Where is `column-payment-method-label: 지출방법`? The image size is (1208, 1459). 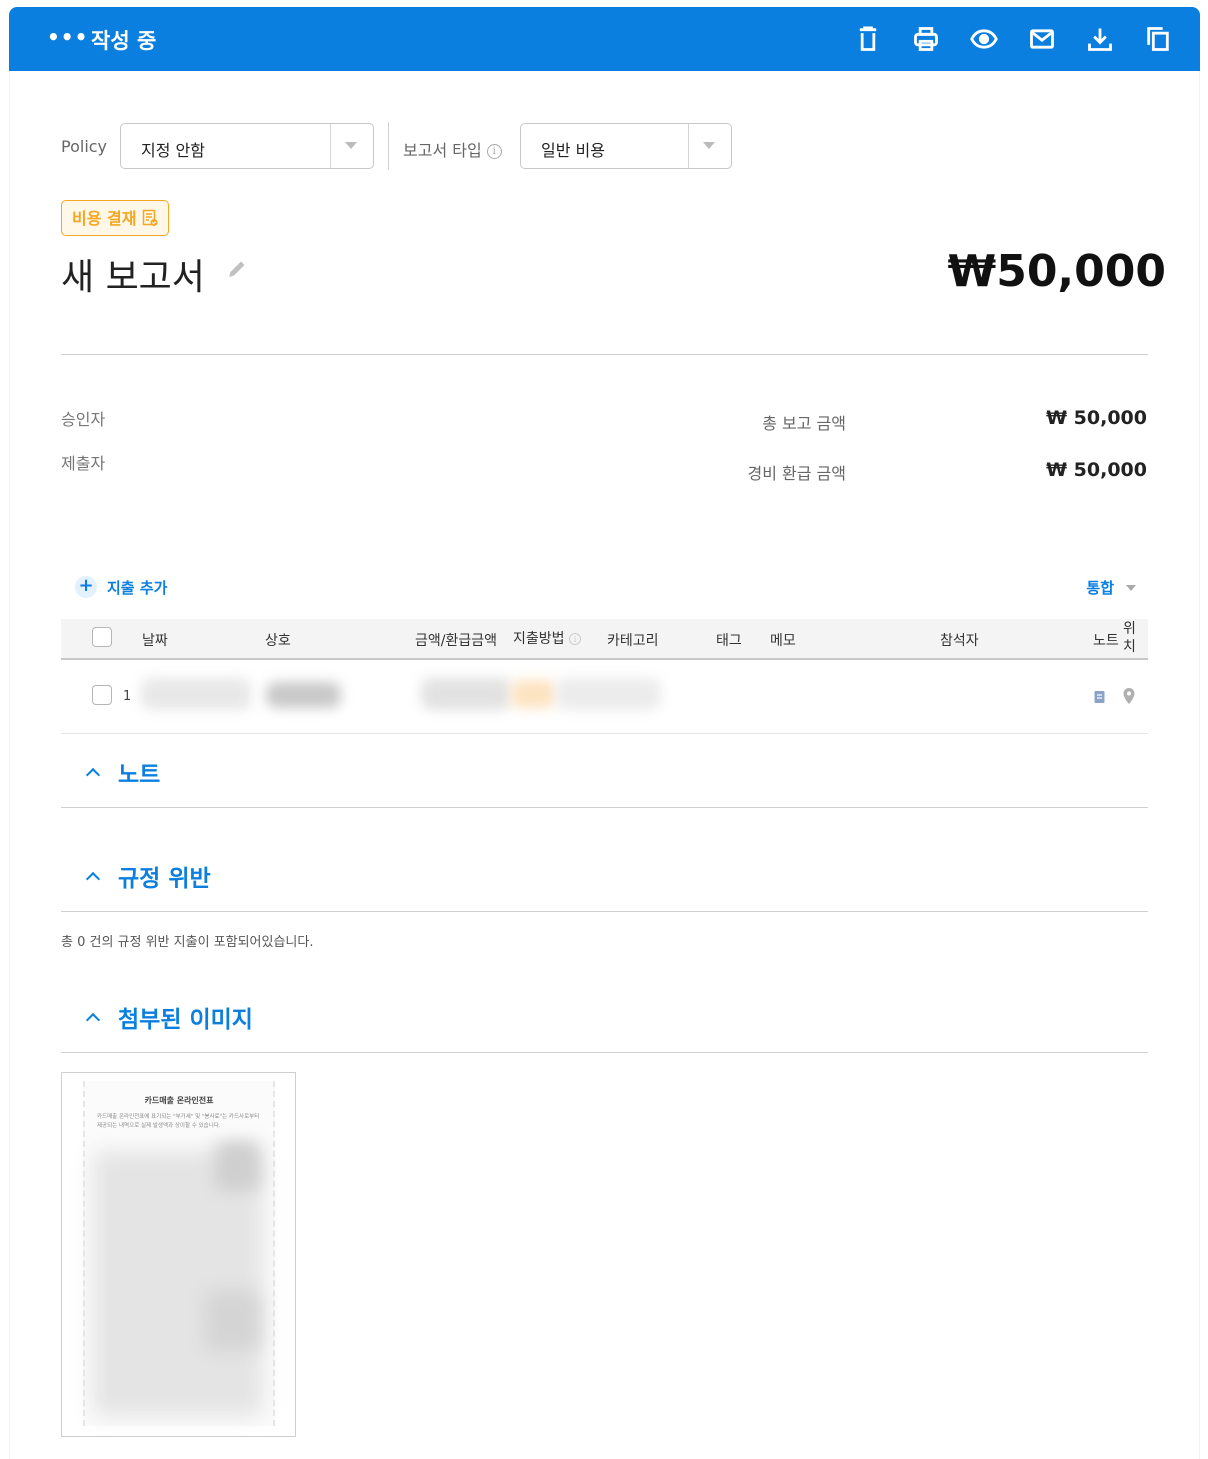 column-payment-method-label: 지출방법 is located at coordinates (539, 639).